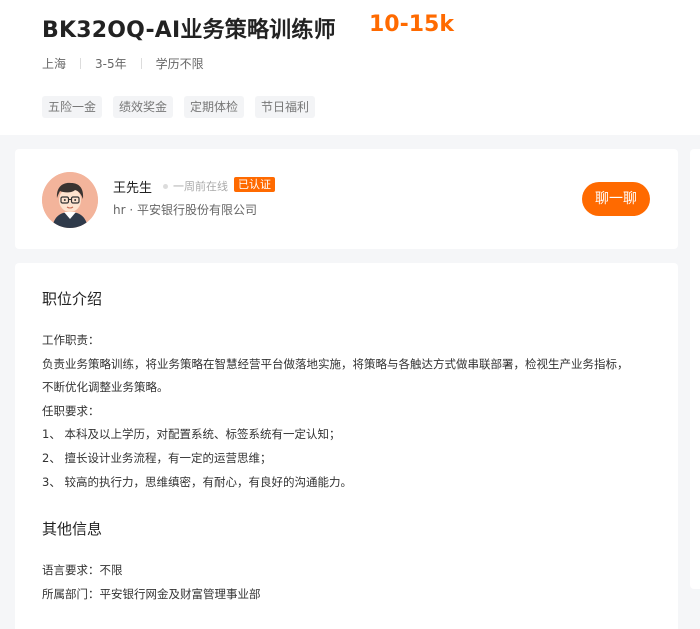 Image resolution: width=700 pixels, height=629 pixels. Describe the element at coordinates (151, 593) in the screenshot. I see `other-info-line: 所属部门：平安银行网金及财富管理事业部` at that location.